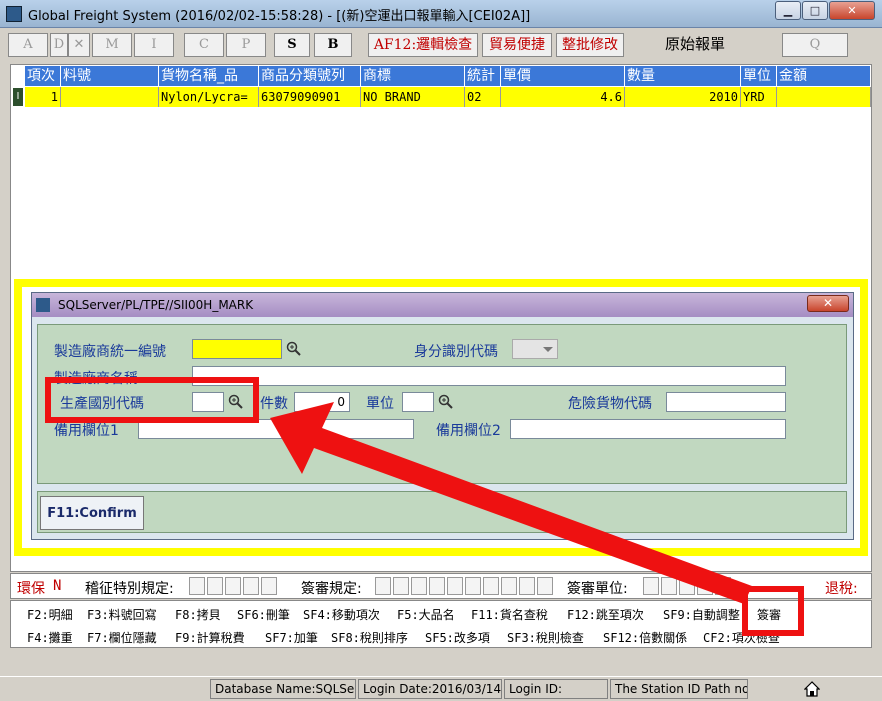  I want to click on home-icon, so click(812, 689).